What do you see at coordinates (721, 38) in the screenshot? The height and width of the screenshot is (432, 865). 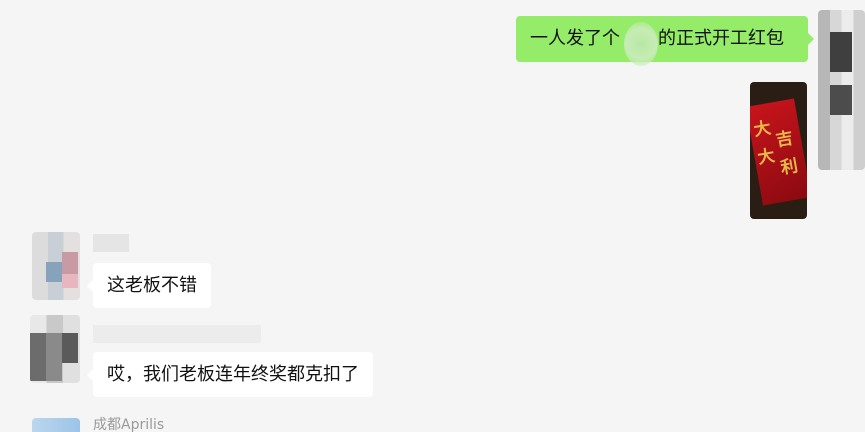 I see `message-text-end: 的正式开工红包` at bounding box center [721, 38].